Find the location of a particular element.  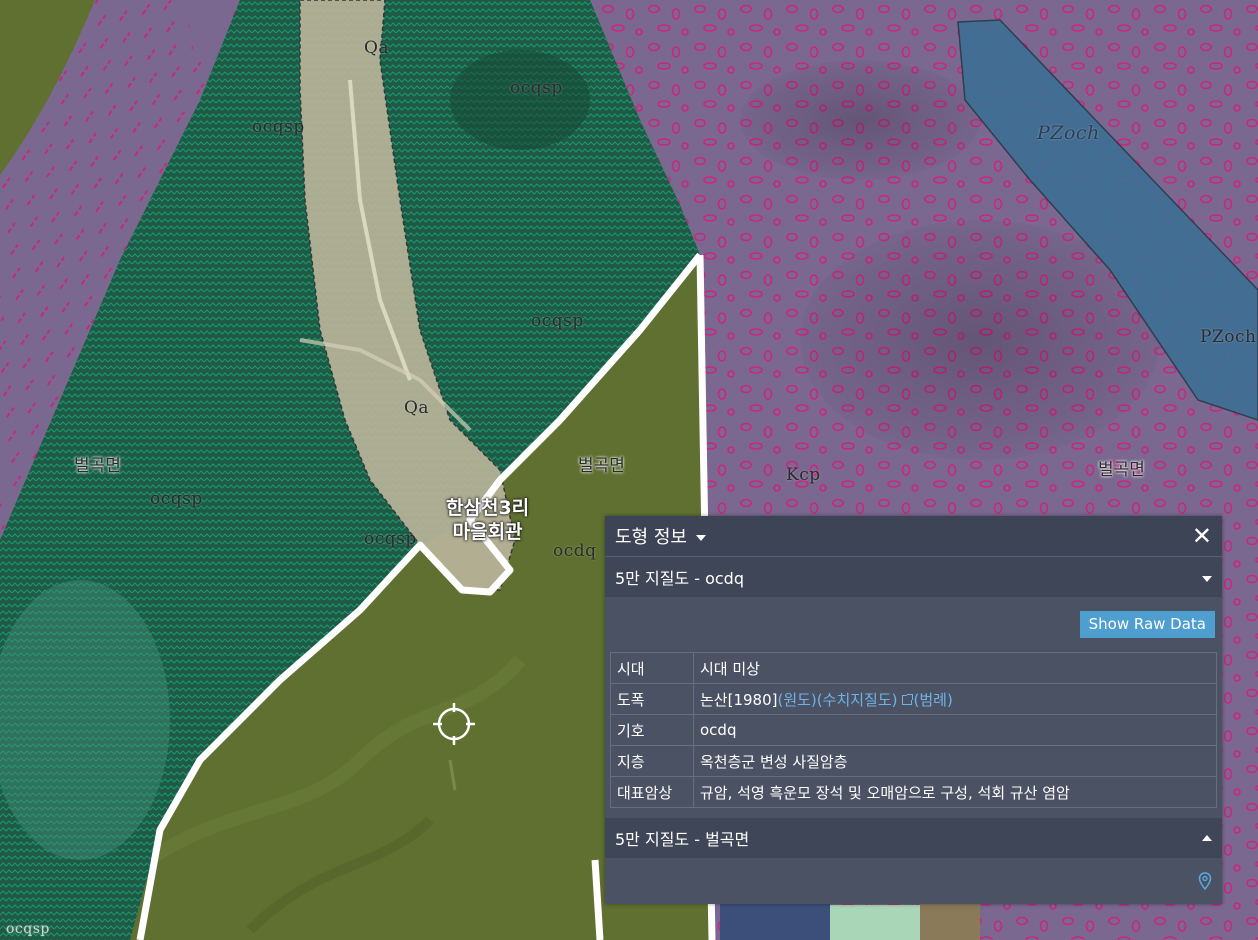

landmark-line2: 마을회관 is located at coordinates (487, 532).